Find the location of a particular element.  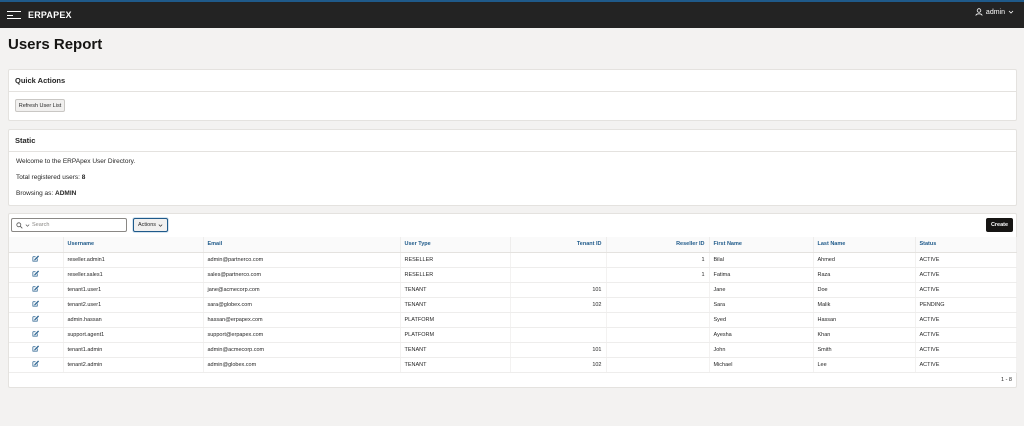

column-header-tenant-id: Tenant ID is located at coordinates (558, 245).